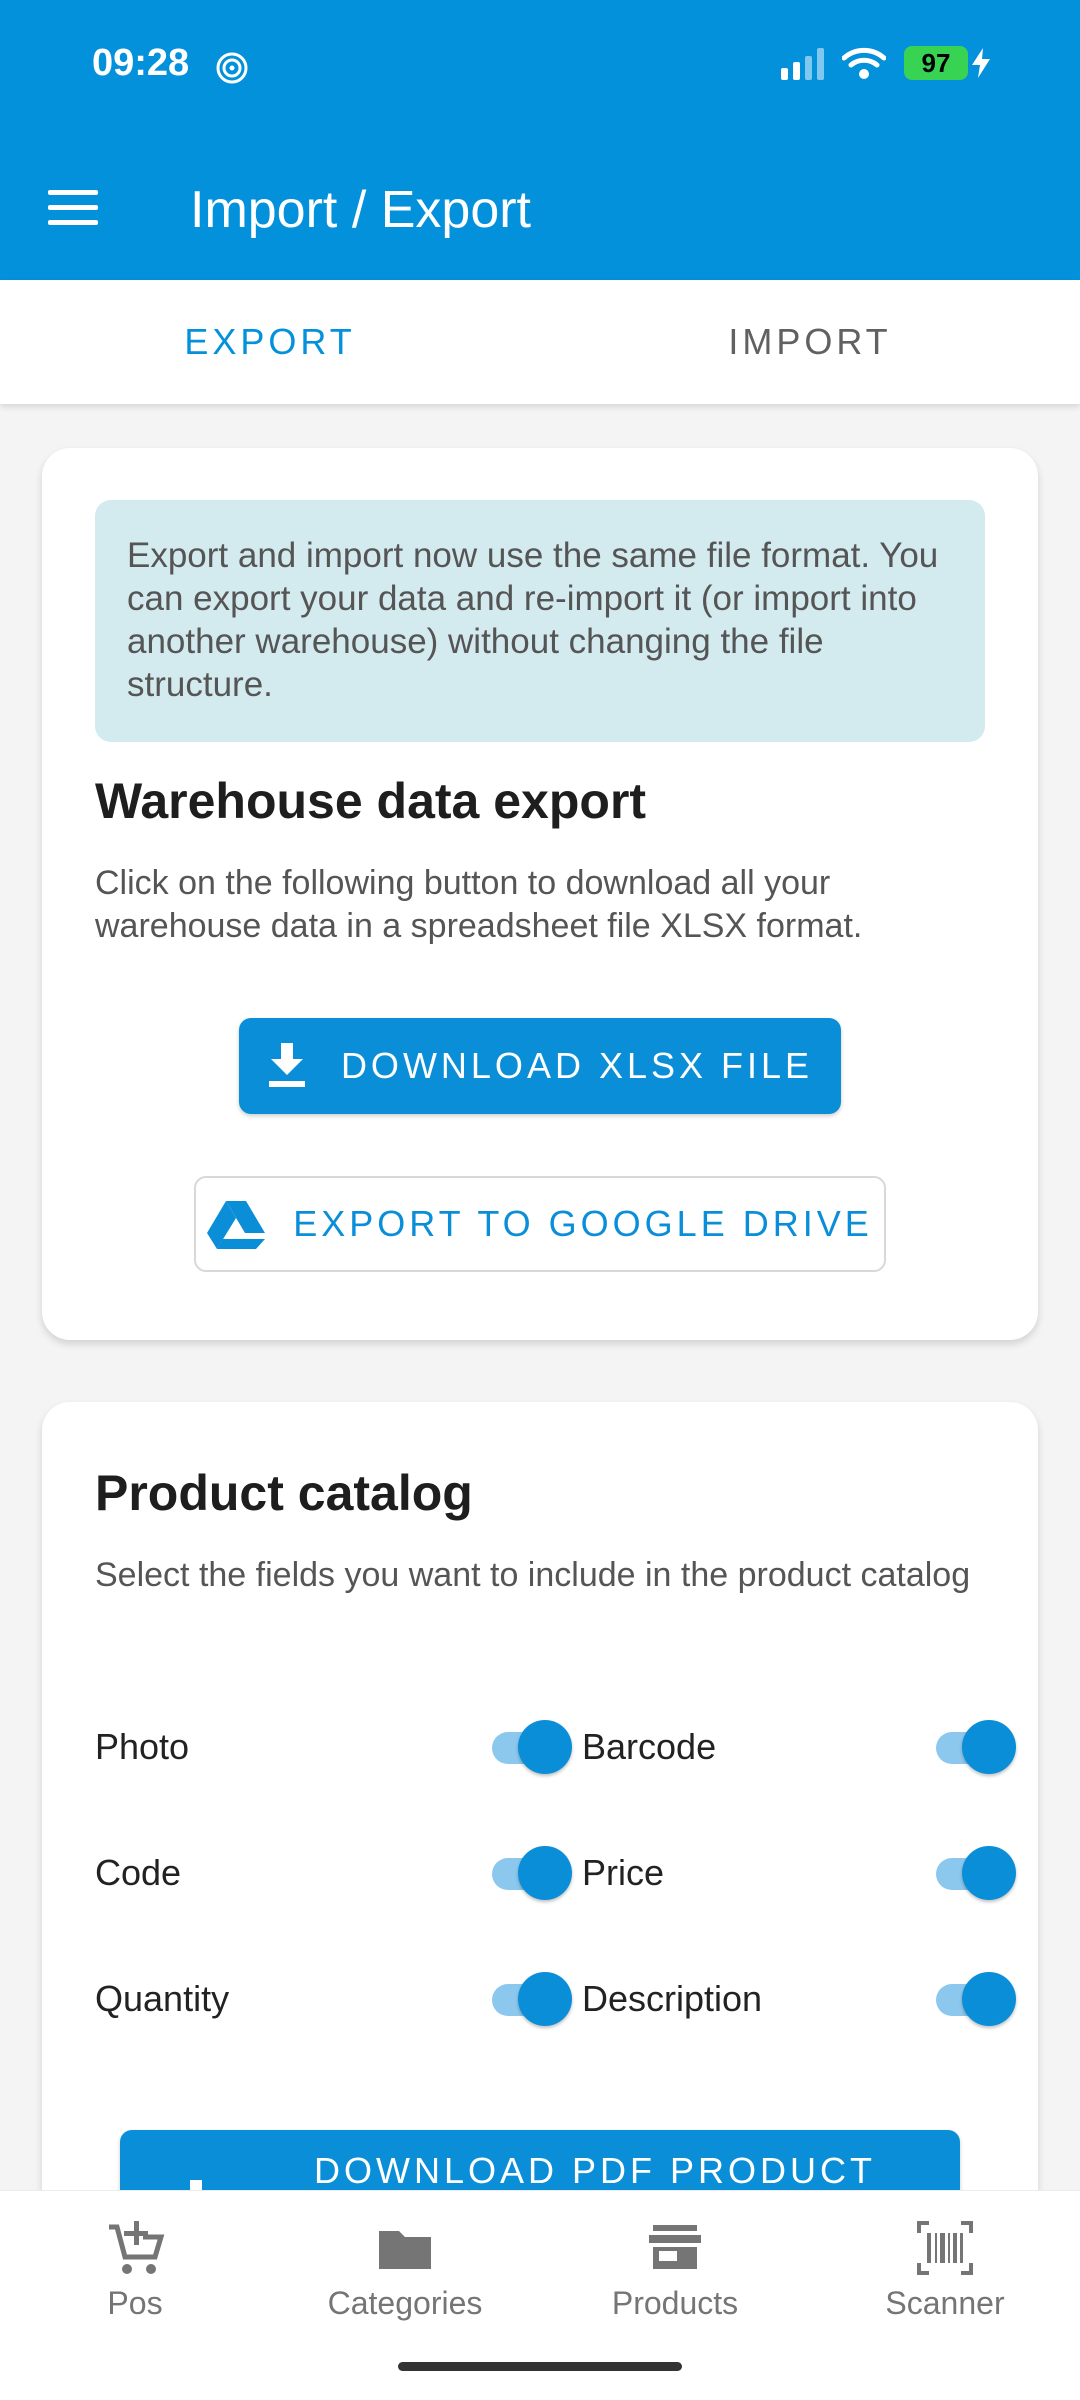 Image resolution: width=1080 pixels, height=2400 pixels. I want to click on battery-level: 97, so click(936, 63).